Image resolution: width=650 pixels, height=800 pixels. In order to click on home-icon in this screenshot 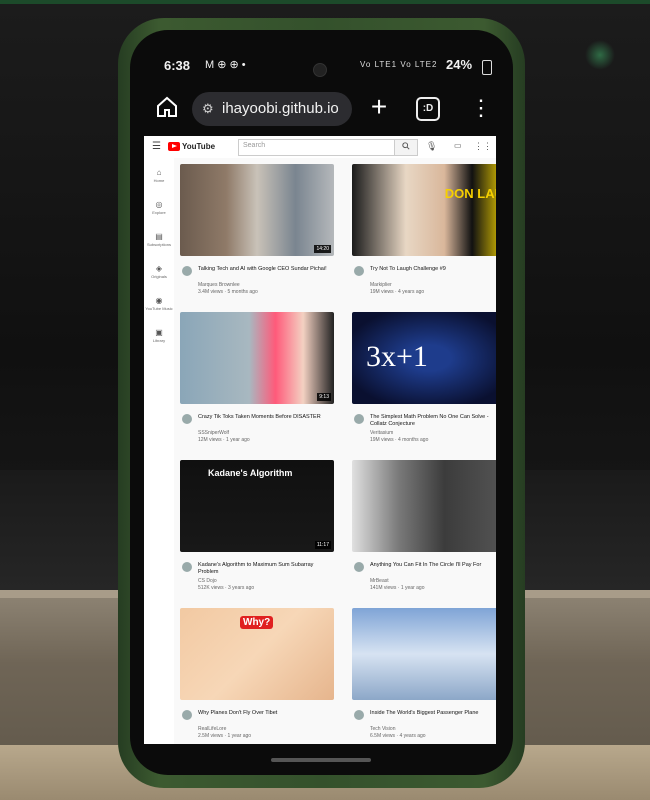, I will do `click(167, 106)`.